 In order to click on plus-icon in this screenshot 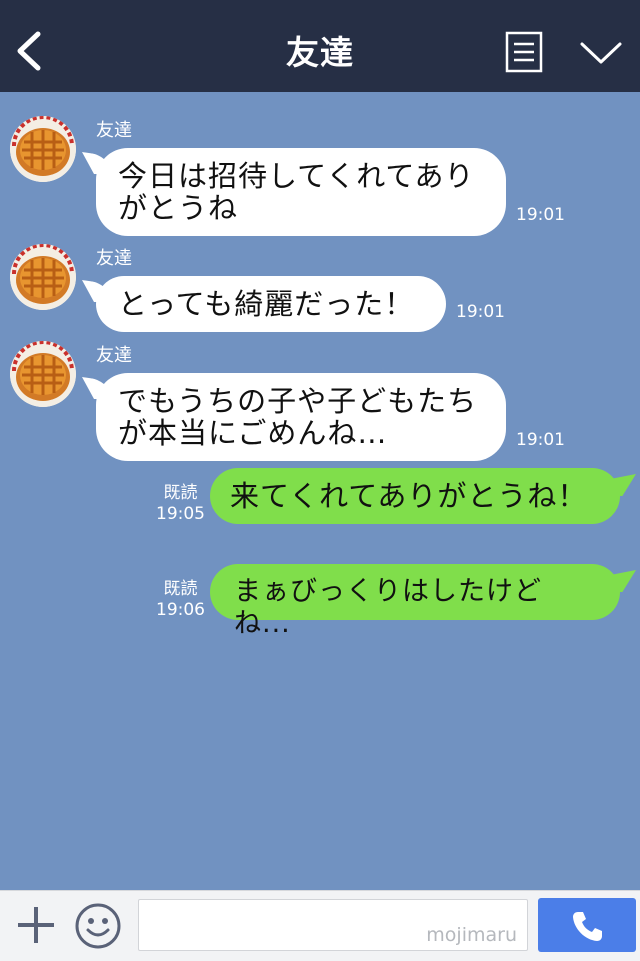, I will do `click(36, 925)`.